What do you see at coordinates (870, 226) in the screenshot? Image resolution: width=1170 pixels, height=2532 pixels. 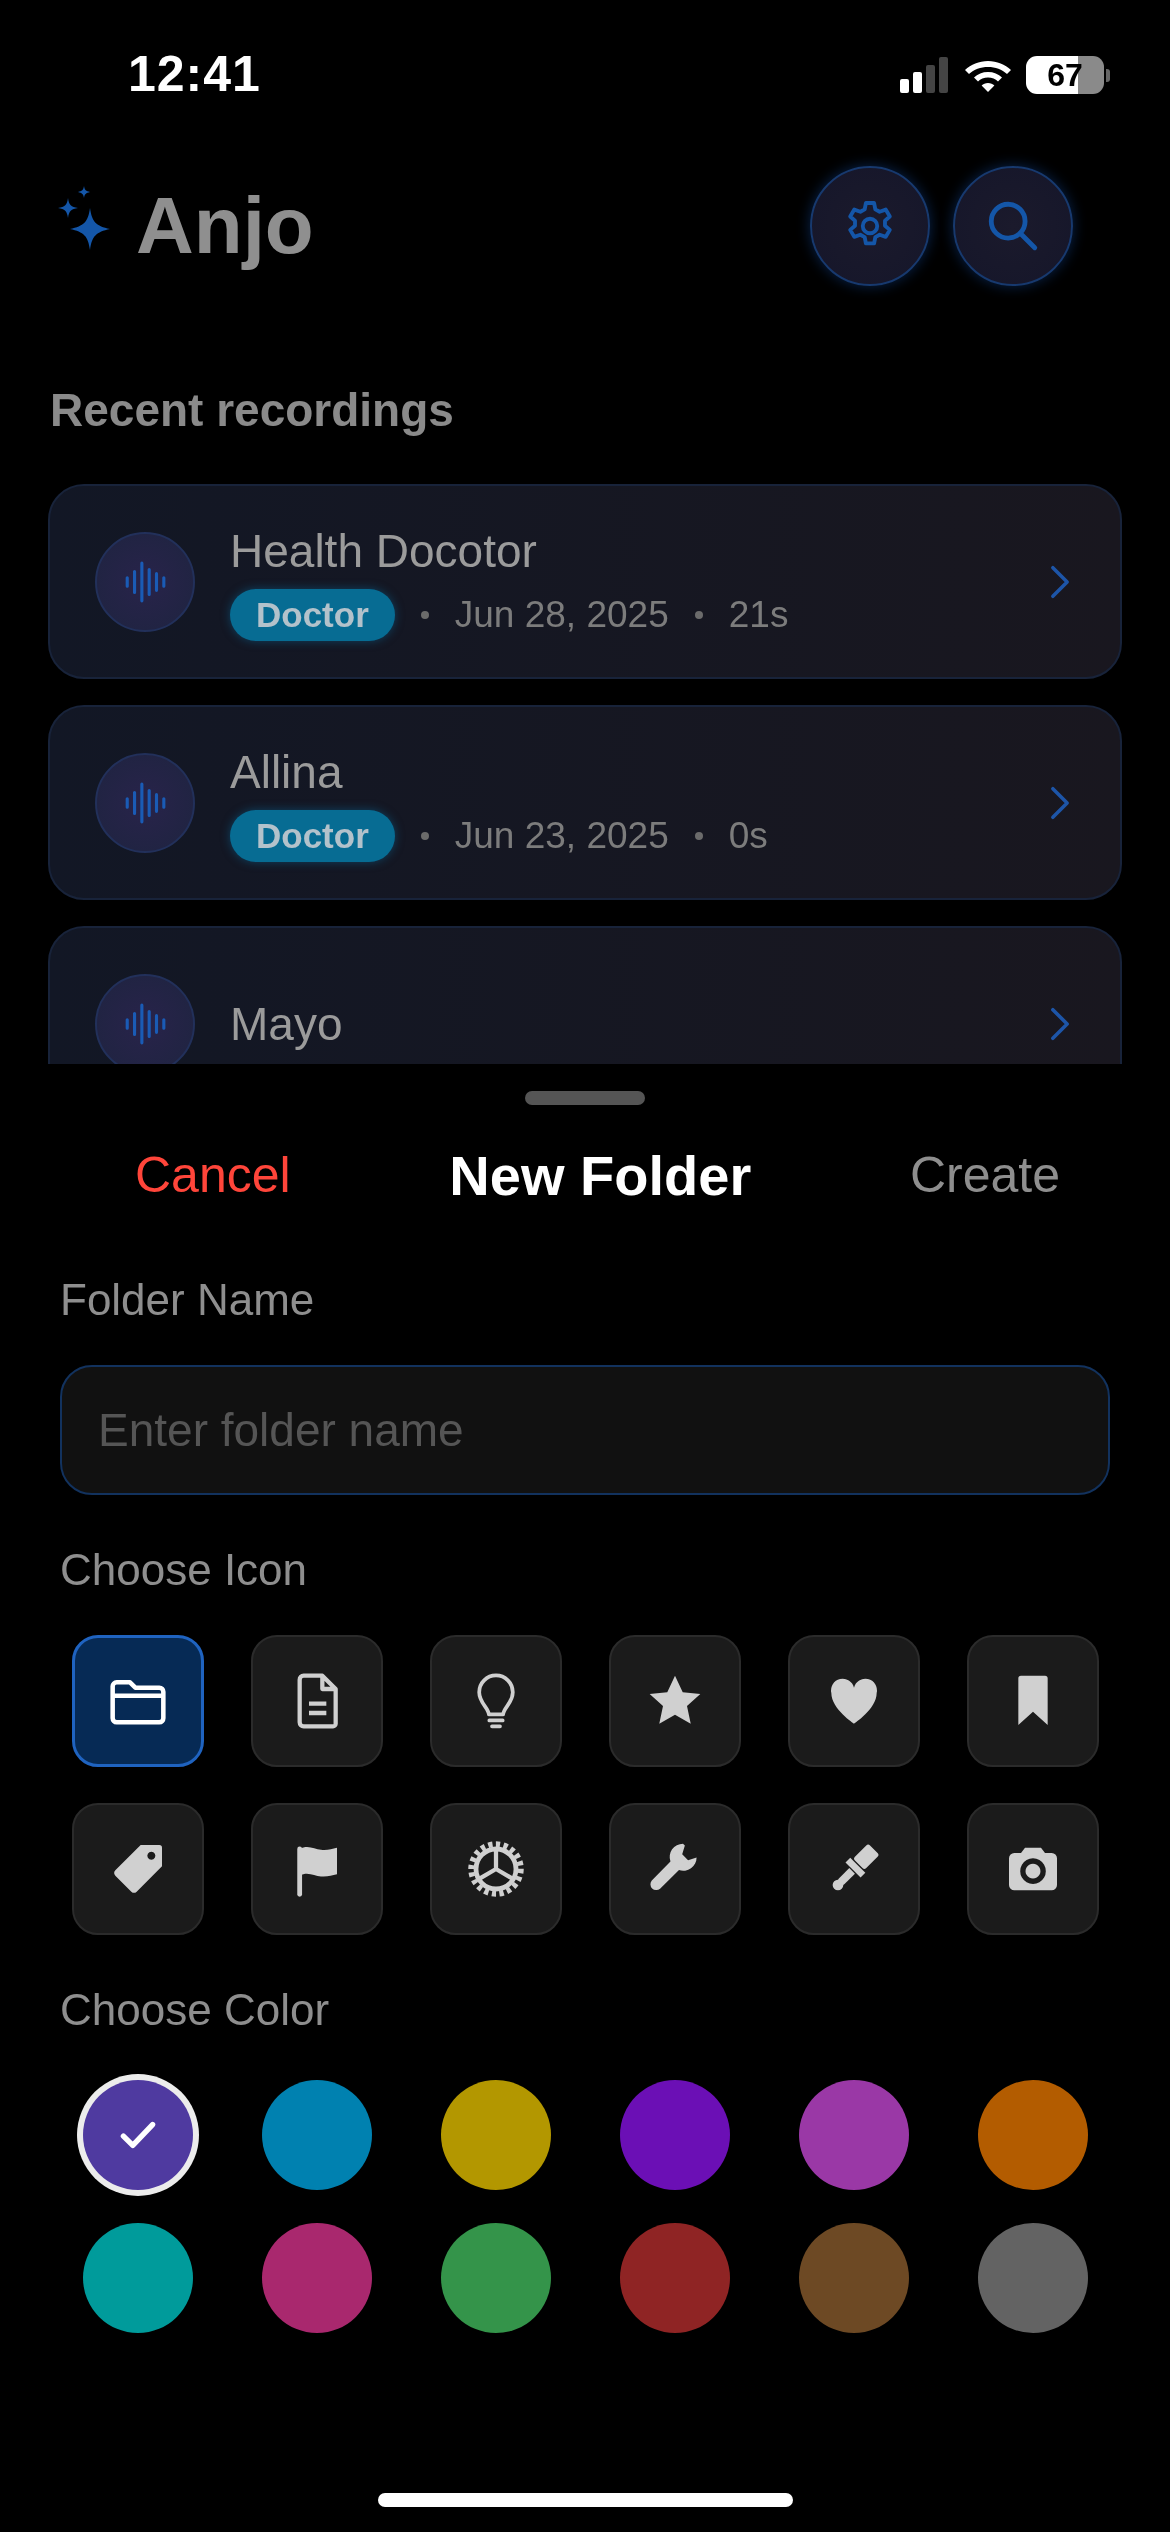 I see `settings-button` at bounding box center [870, 226].